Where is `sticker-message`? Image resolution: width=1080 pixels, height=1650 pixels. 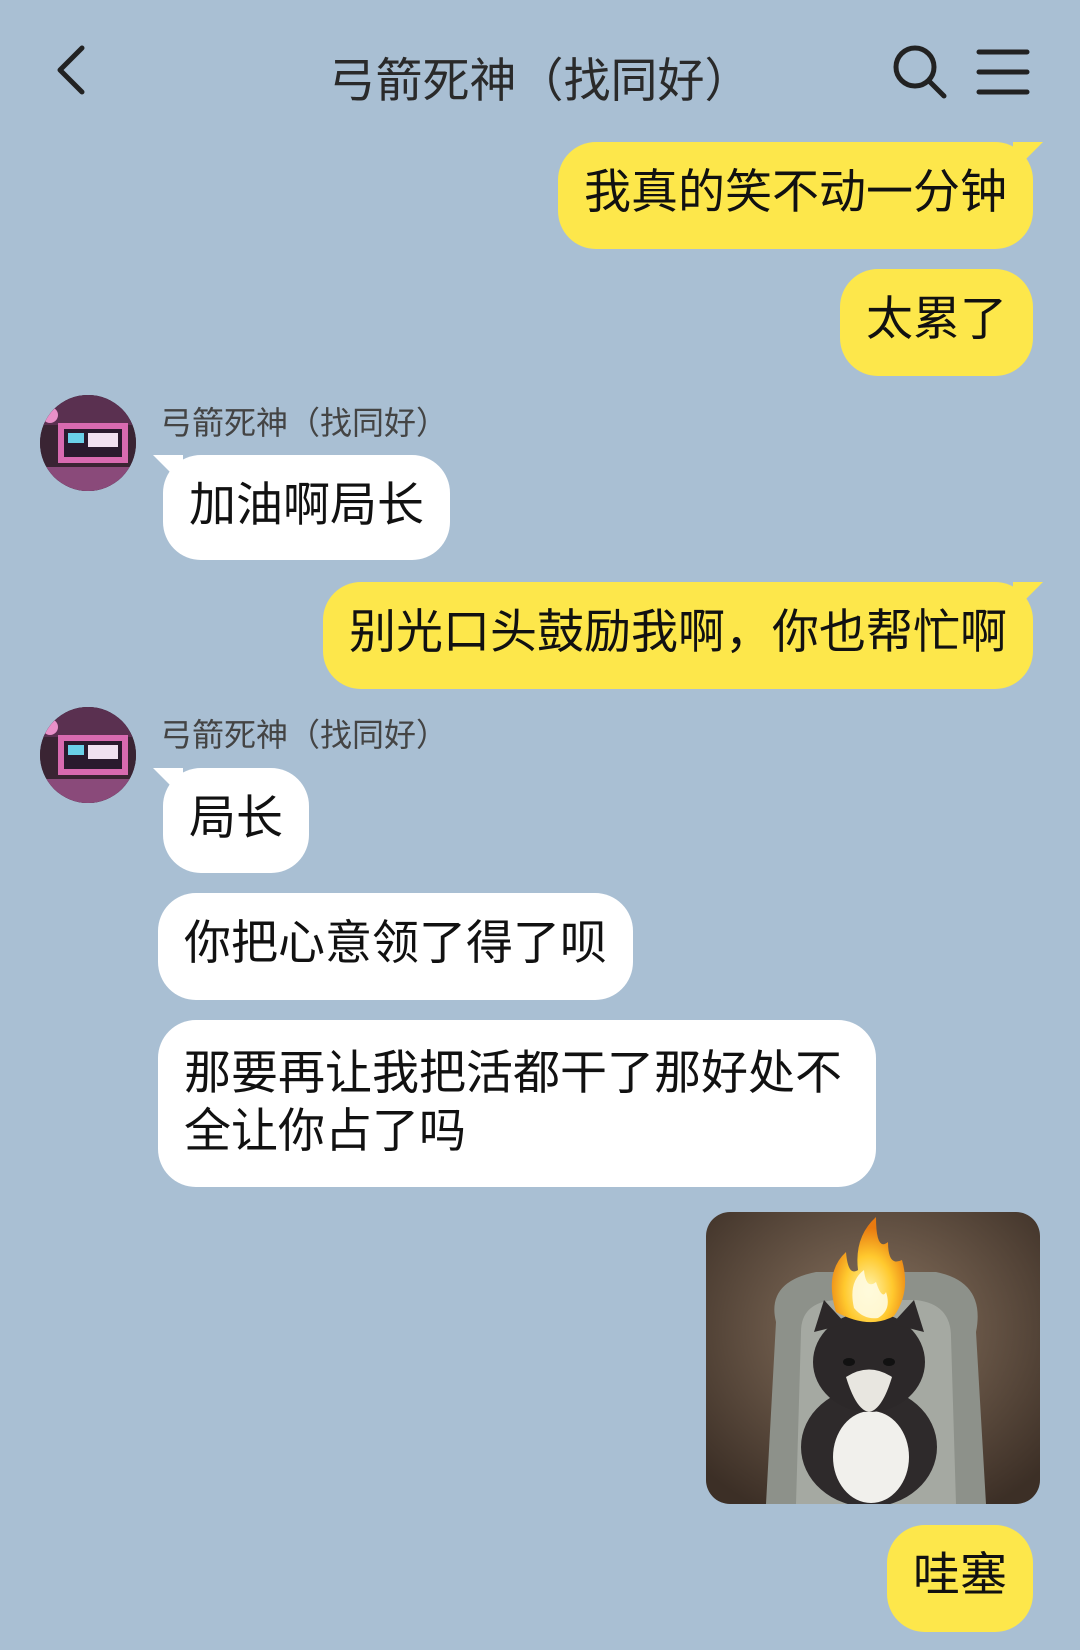
sticker-message is located at coordinates (873, 1358).